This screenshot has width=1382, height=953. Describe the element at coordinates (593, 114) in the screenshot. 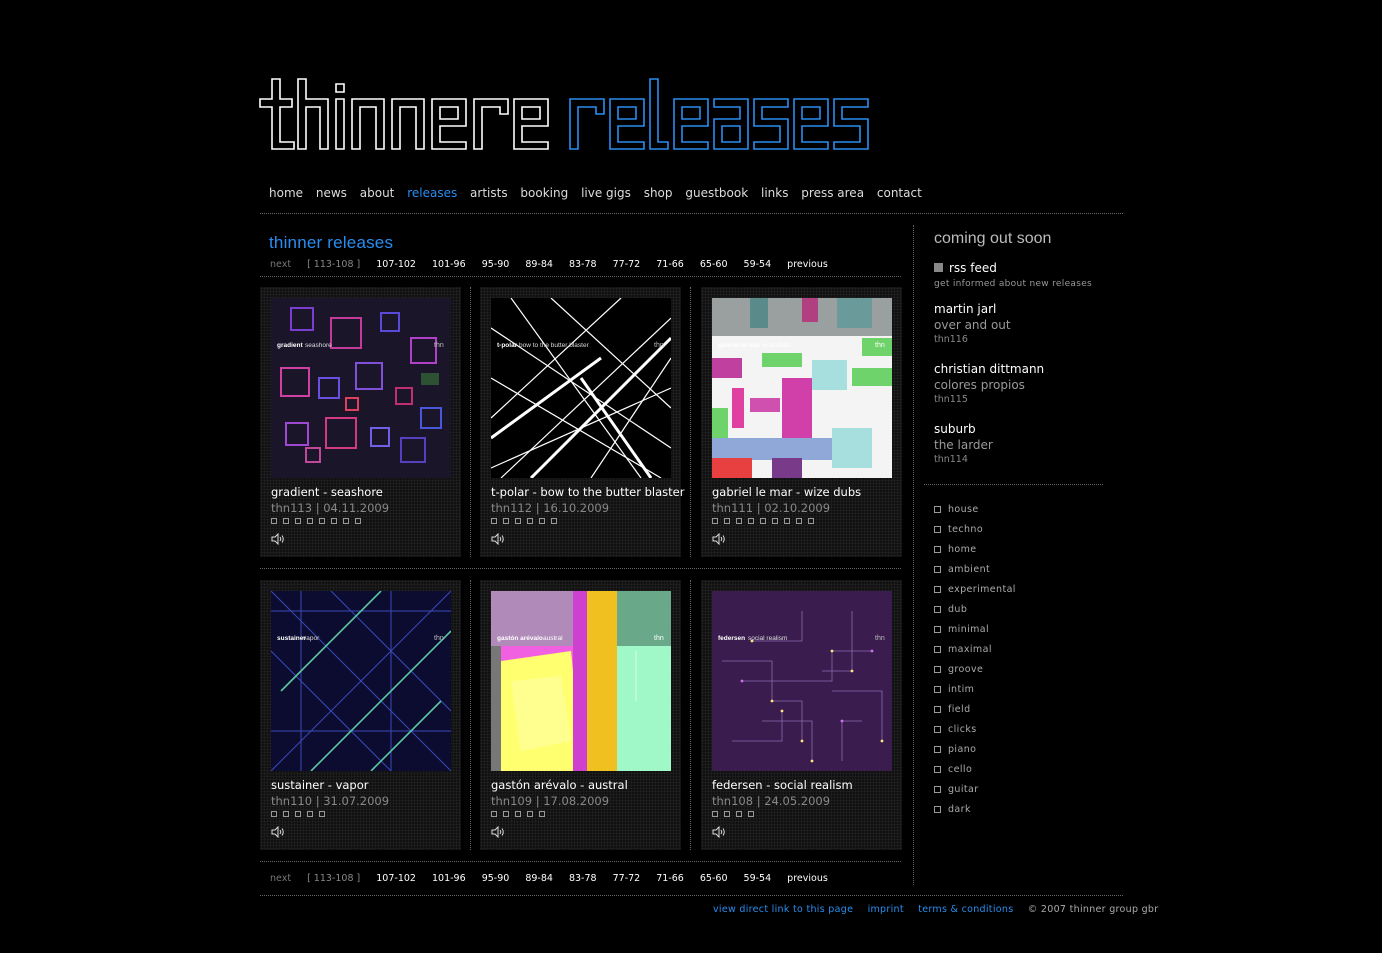

I see `site-logo` at that location.